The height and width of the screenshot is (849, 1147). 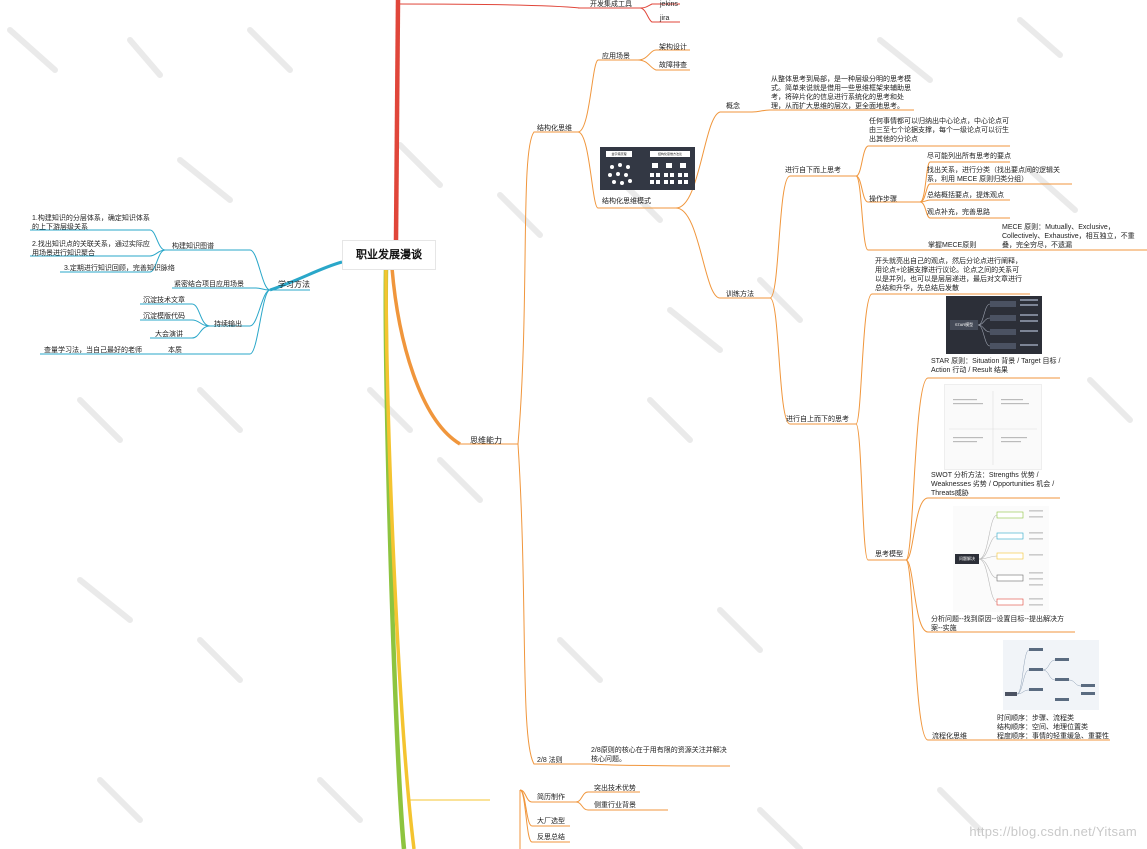 I want to click on node-rule-text: 2/8原则的核心在于用有限的资源关注并解决核心问题。, so click(x=661, y=755).